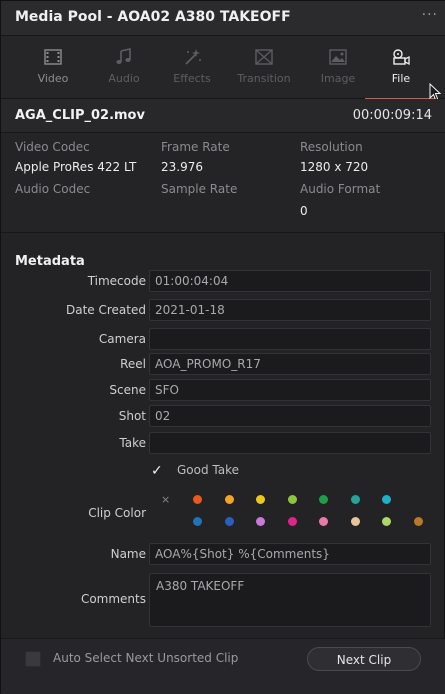 This screenshot has height=694, width=445. Describe the element at coordinates (290, 443) in the screenshot. I see `take-input` at that location.